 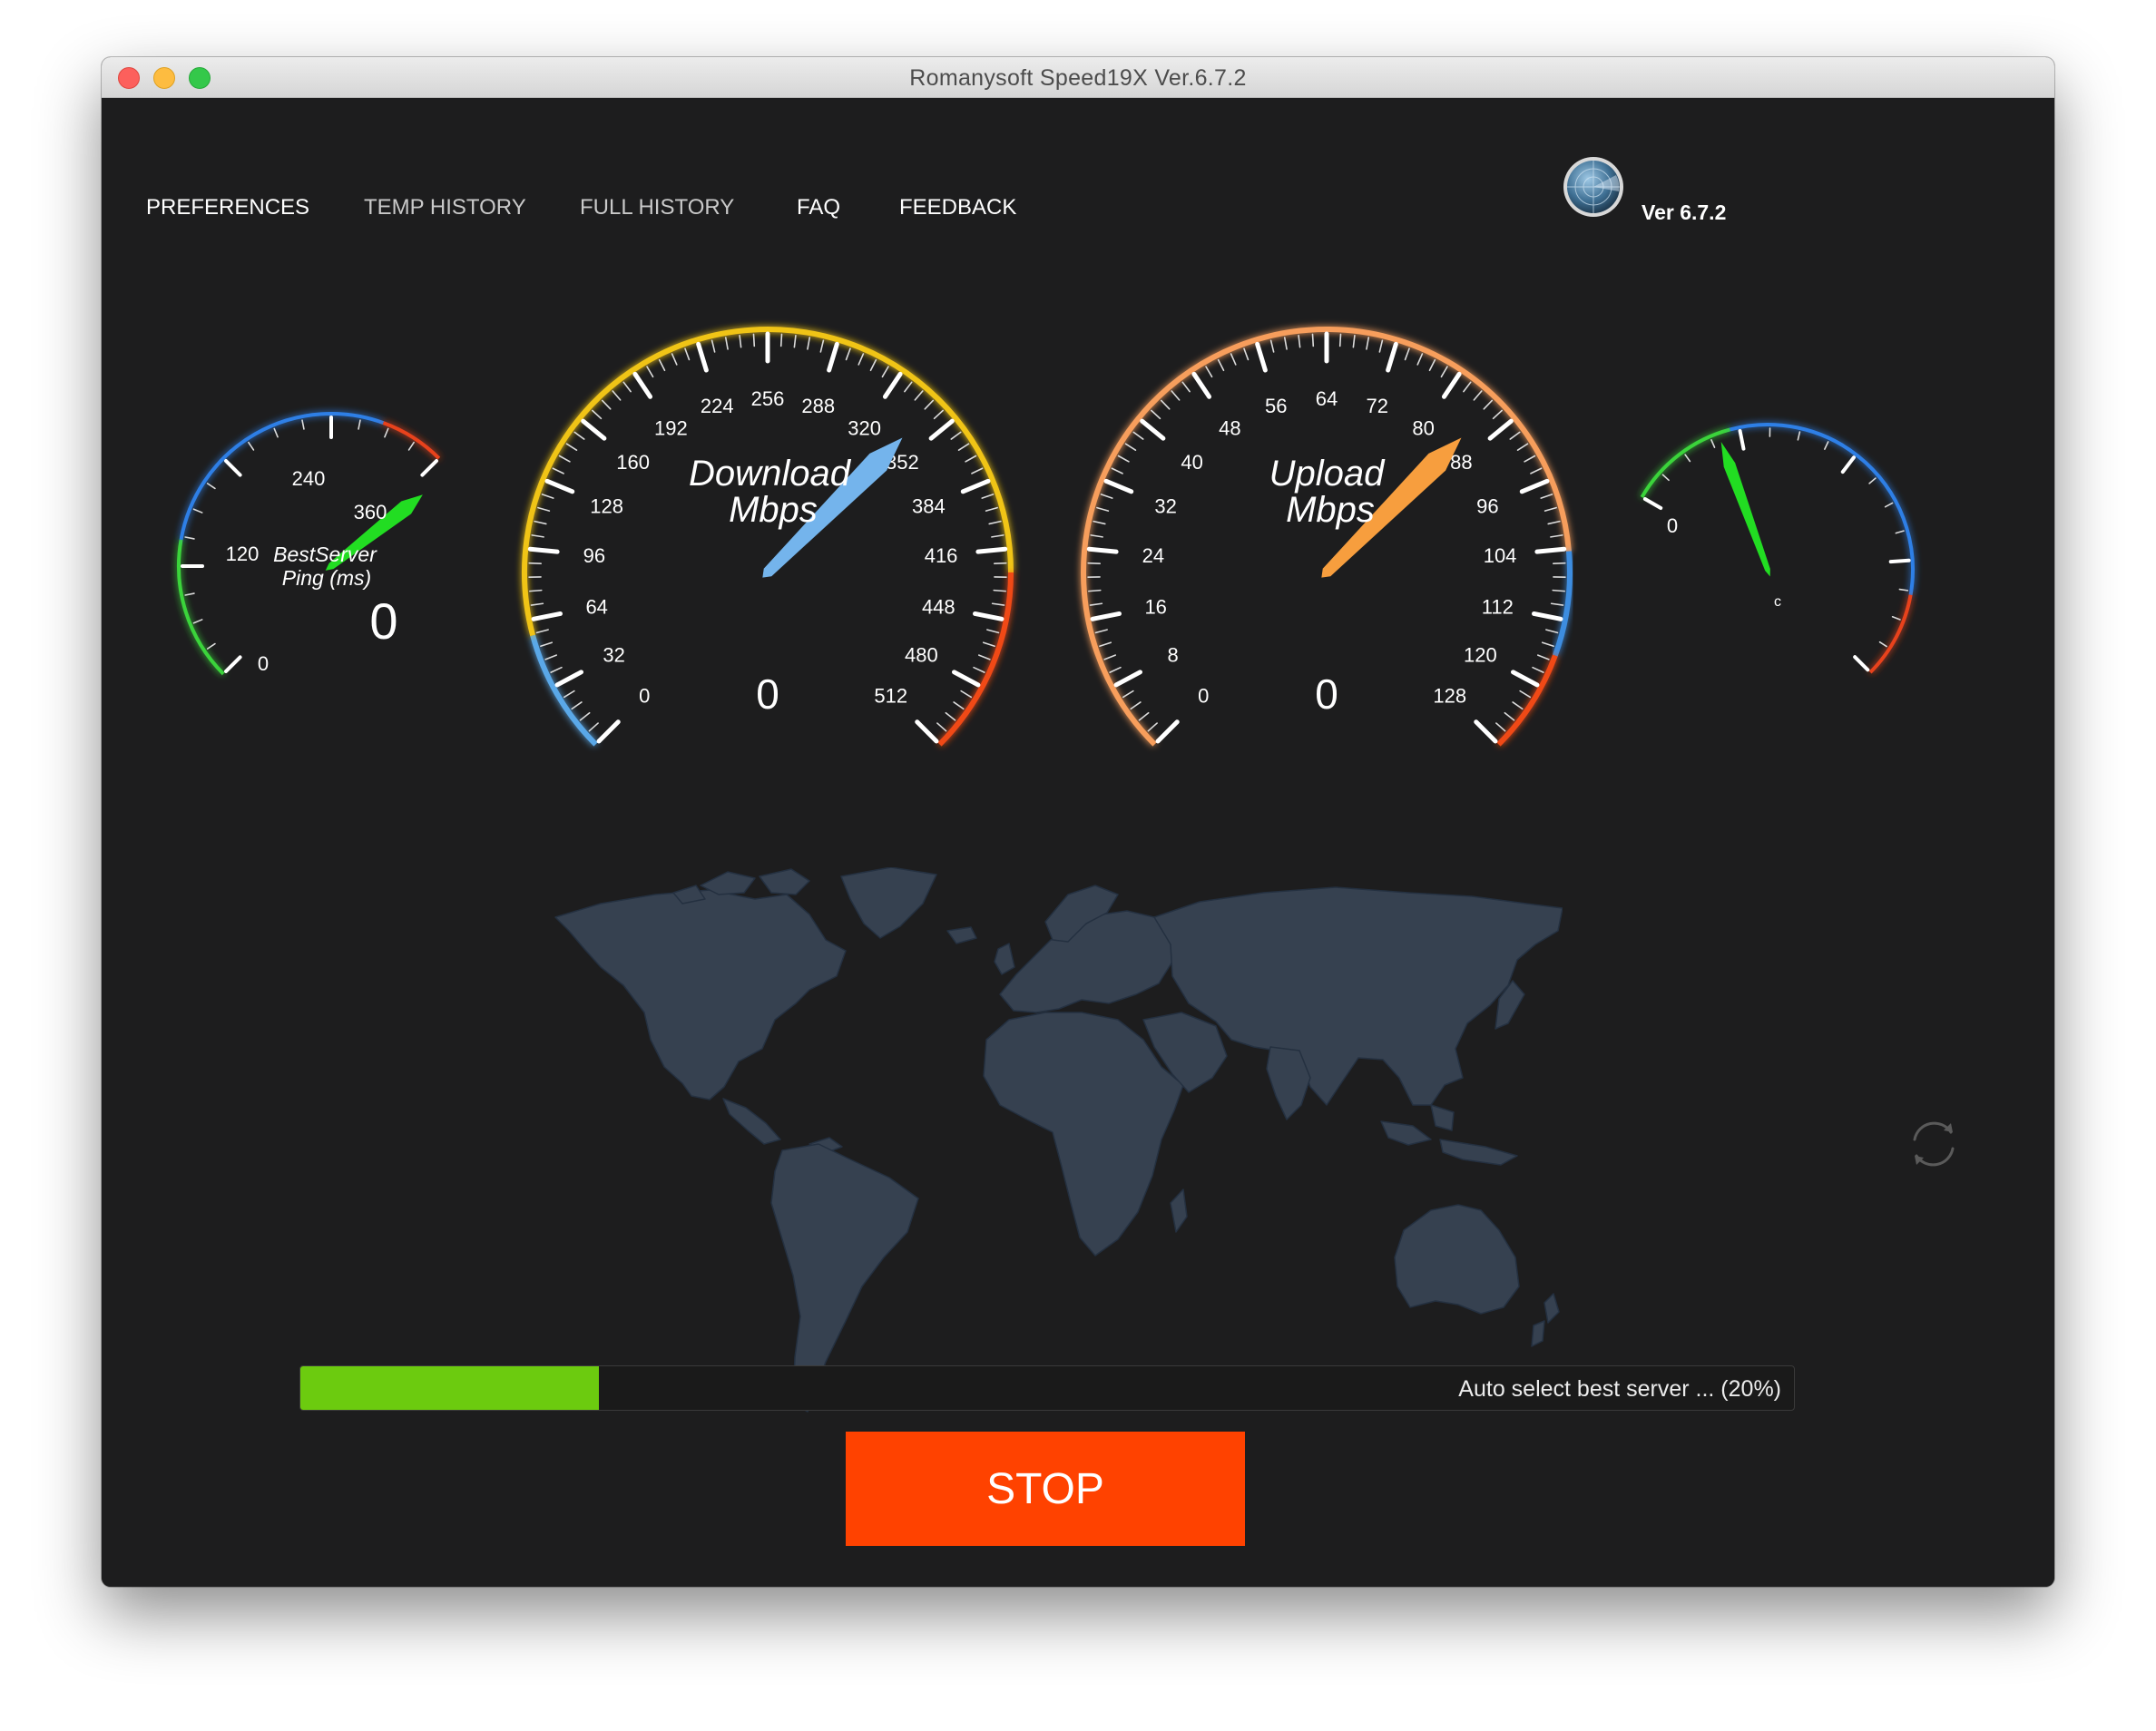 I want to click on gauge-tick-label: 64, so click(x=1327, y=398).